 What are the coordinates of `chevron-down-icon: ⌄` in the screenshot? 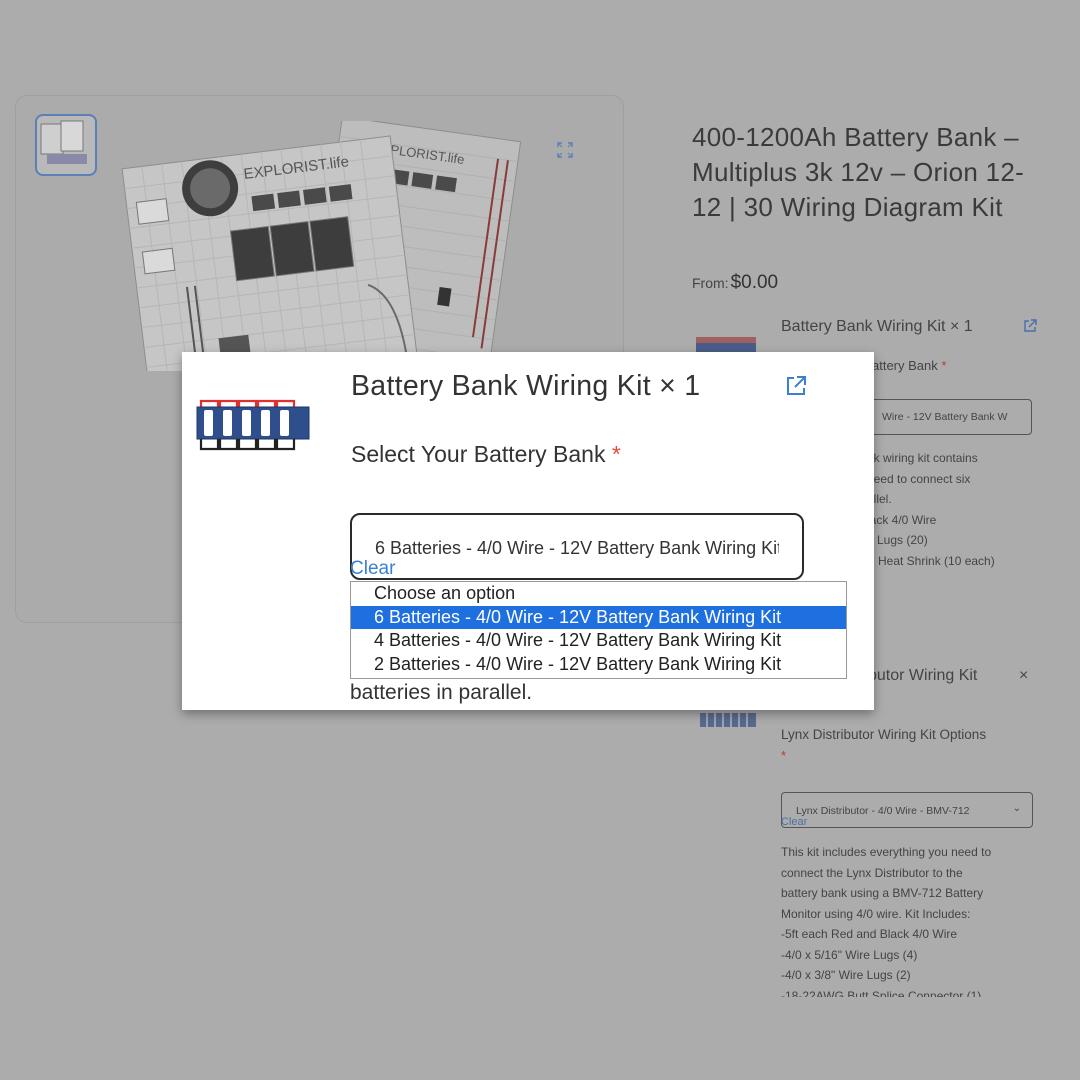 It's located at (1016, 808).